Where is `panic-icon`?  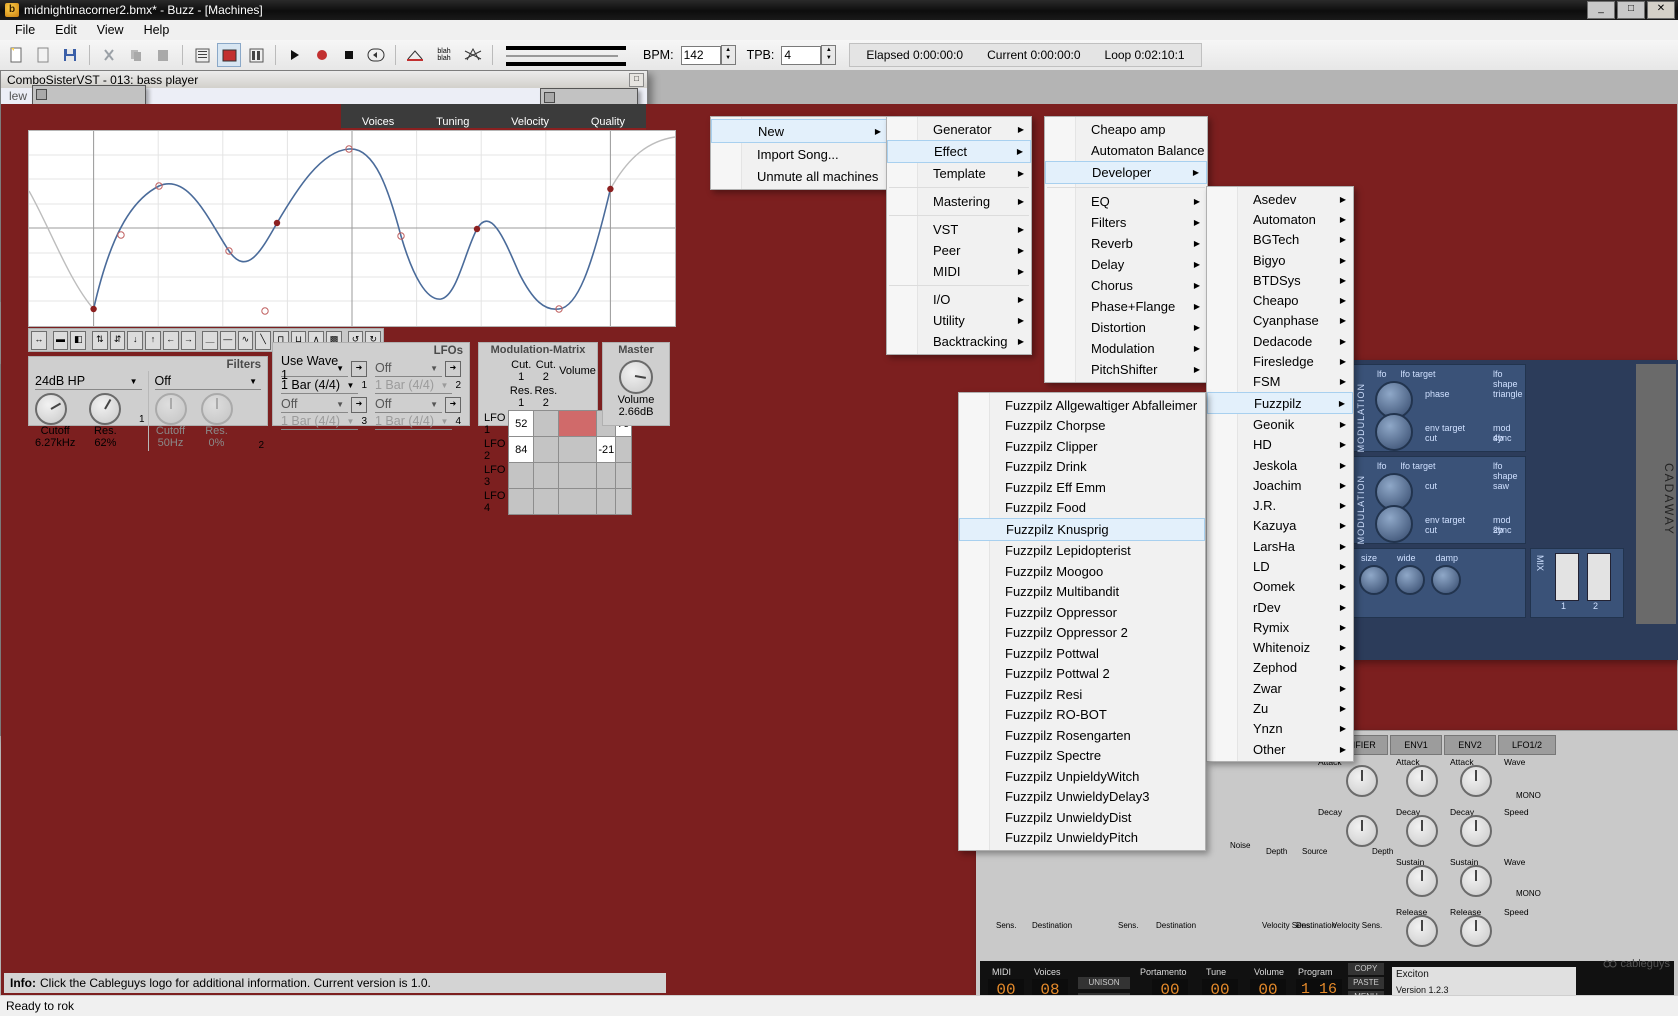
panic-icon is located at coordinates (473, 55).